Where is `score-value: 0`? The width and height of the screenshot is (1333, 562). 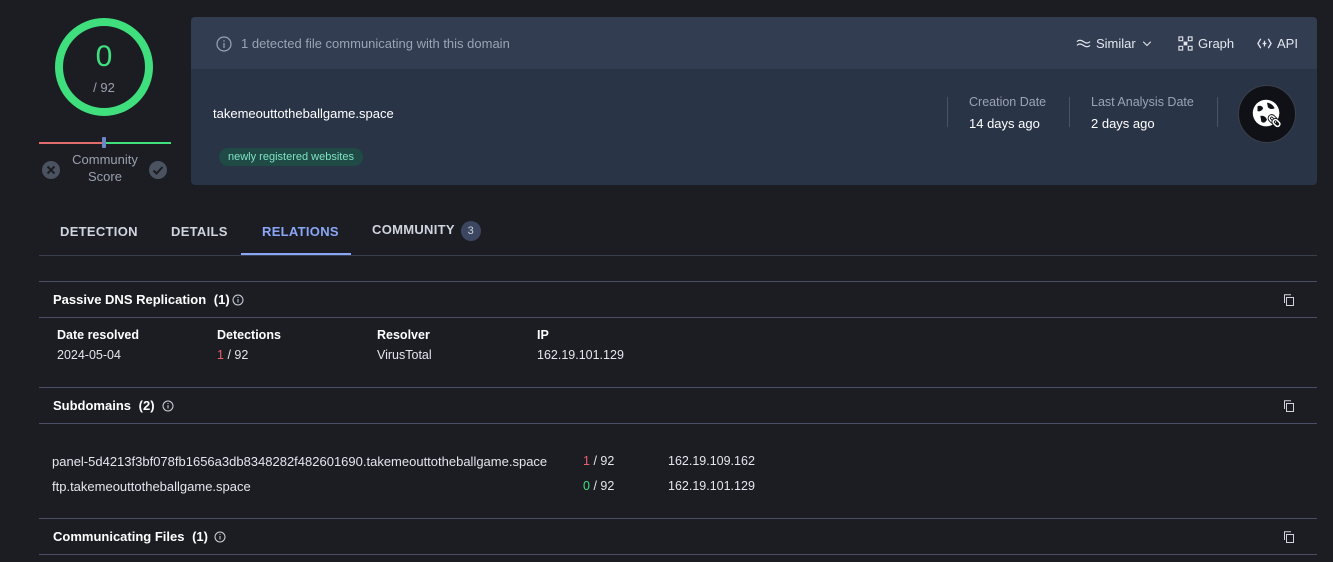 score-value: 0 is located at coordinates (104, 56).